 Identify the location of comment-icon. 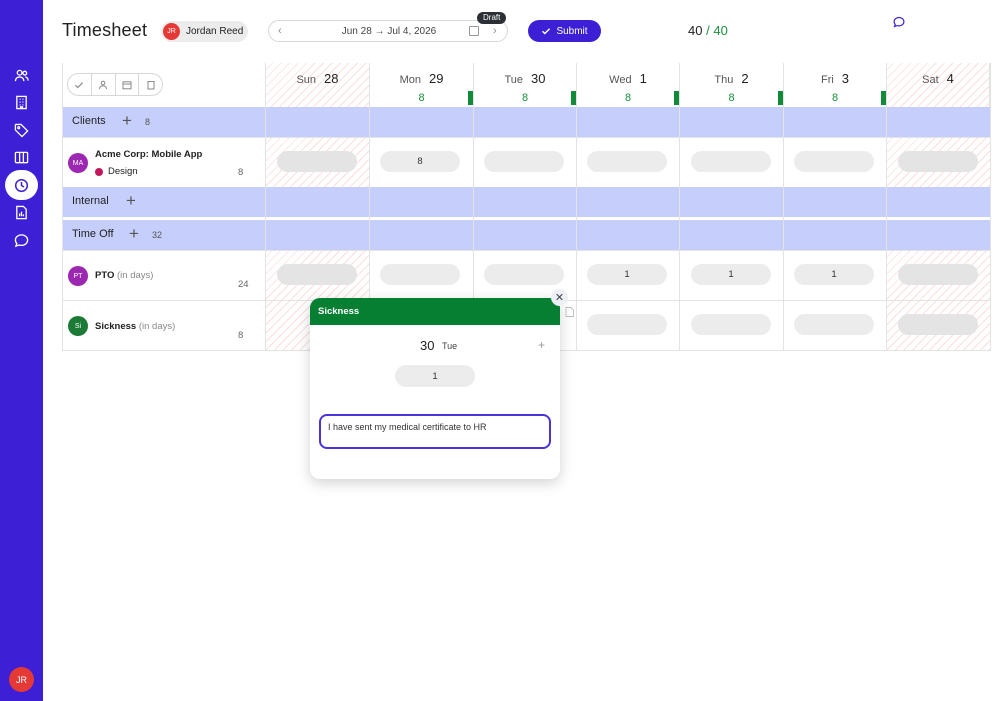
(899, 24).